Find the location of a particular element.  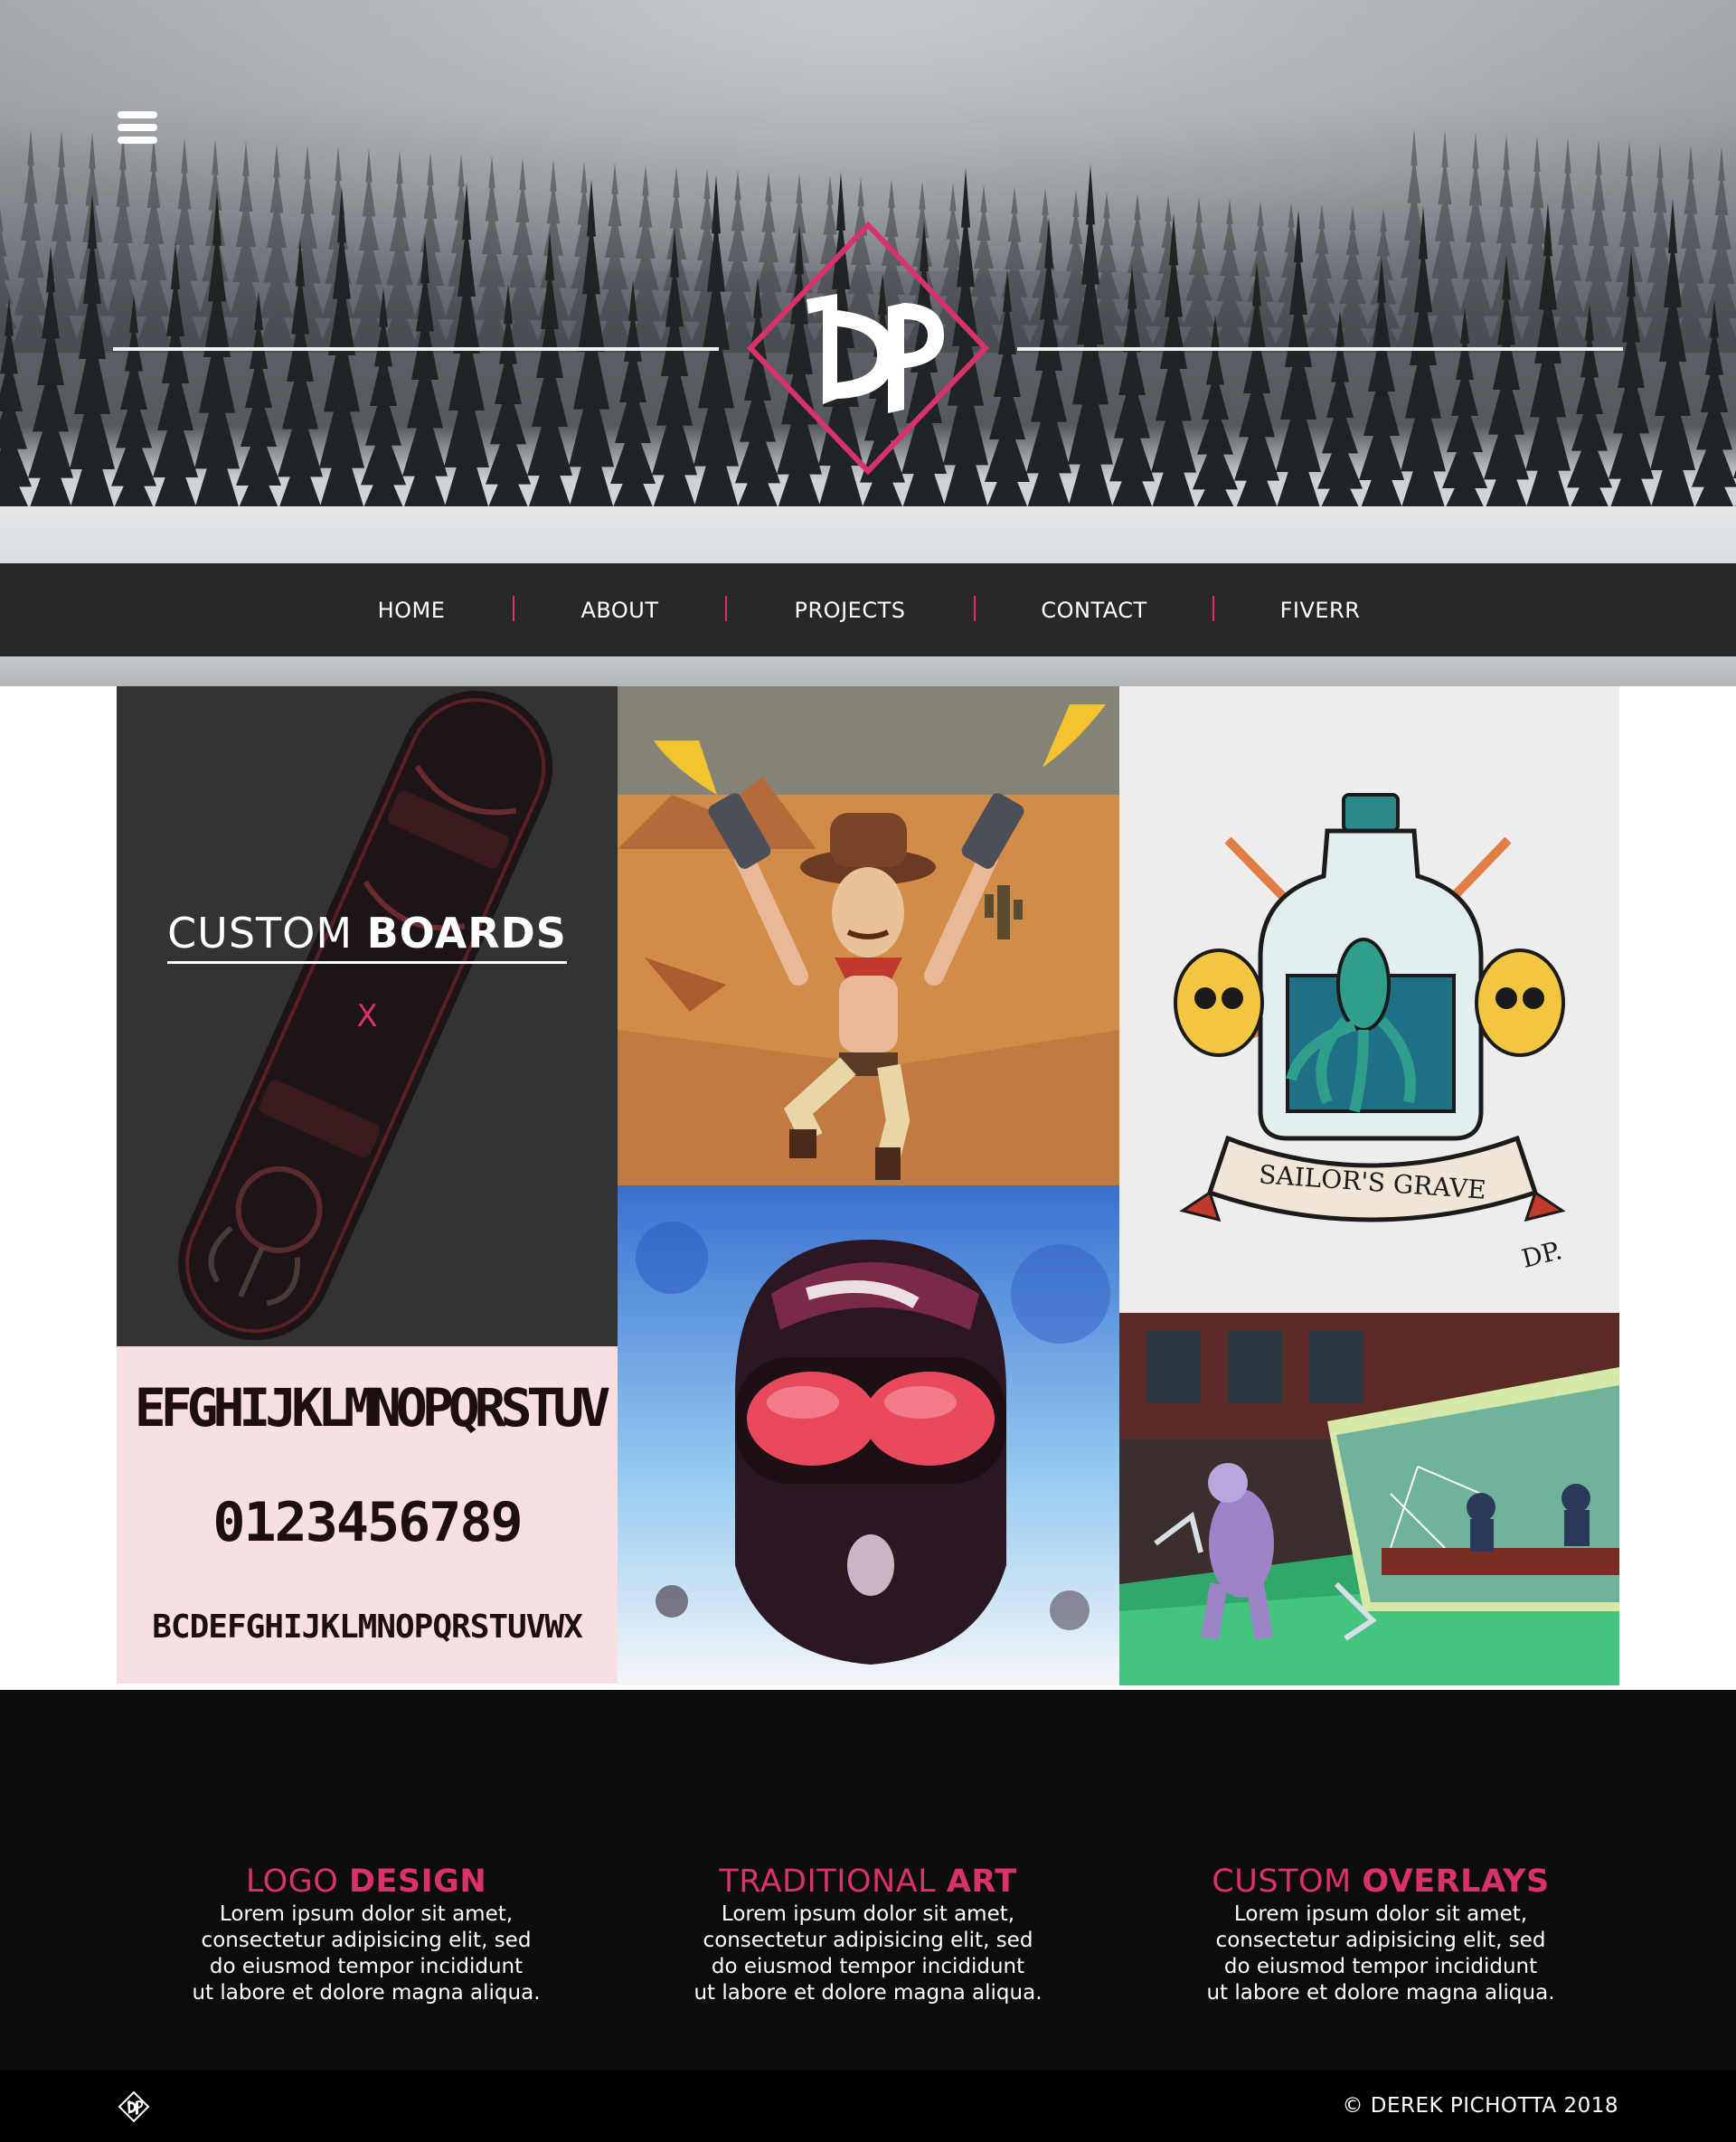

nav-item-home: HOME is located at coordinates (411, 610).